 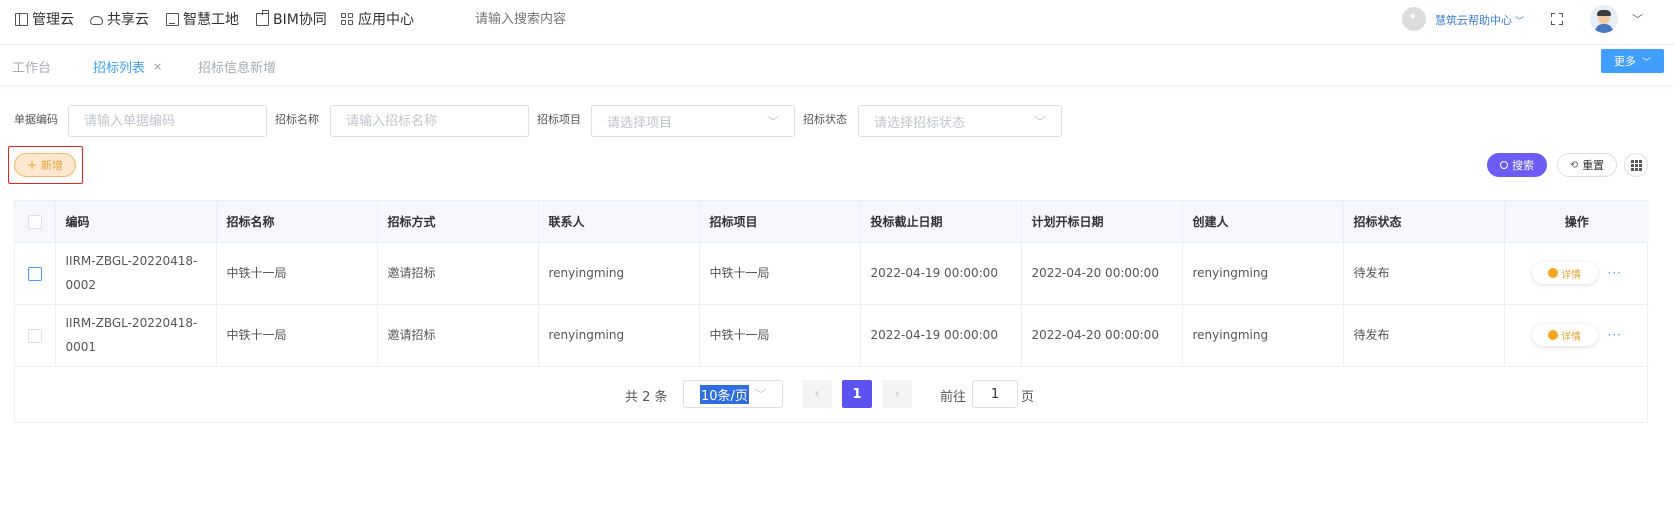 I want to click on code-cell: IIRM-ZBGL-20220418-0002, so click(x=136, y=273).